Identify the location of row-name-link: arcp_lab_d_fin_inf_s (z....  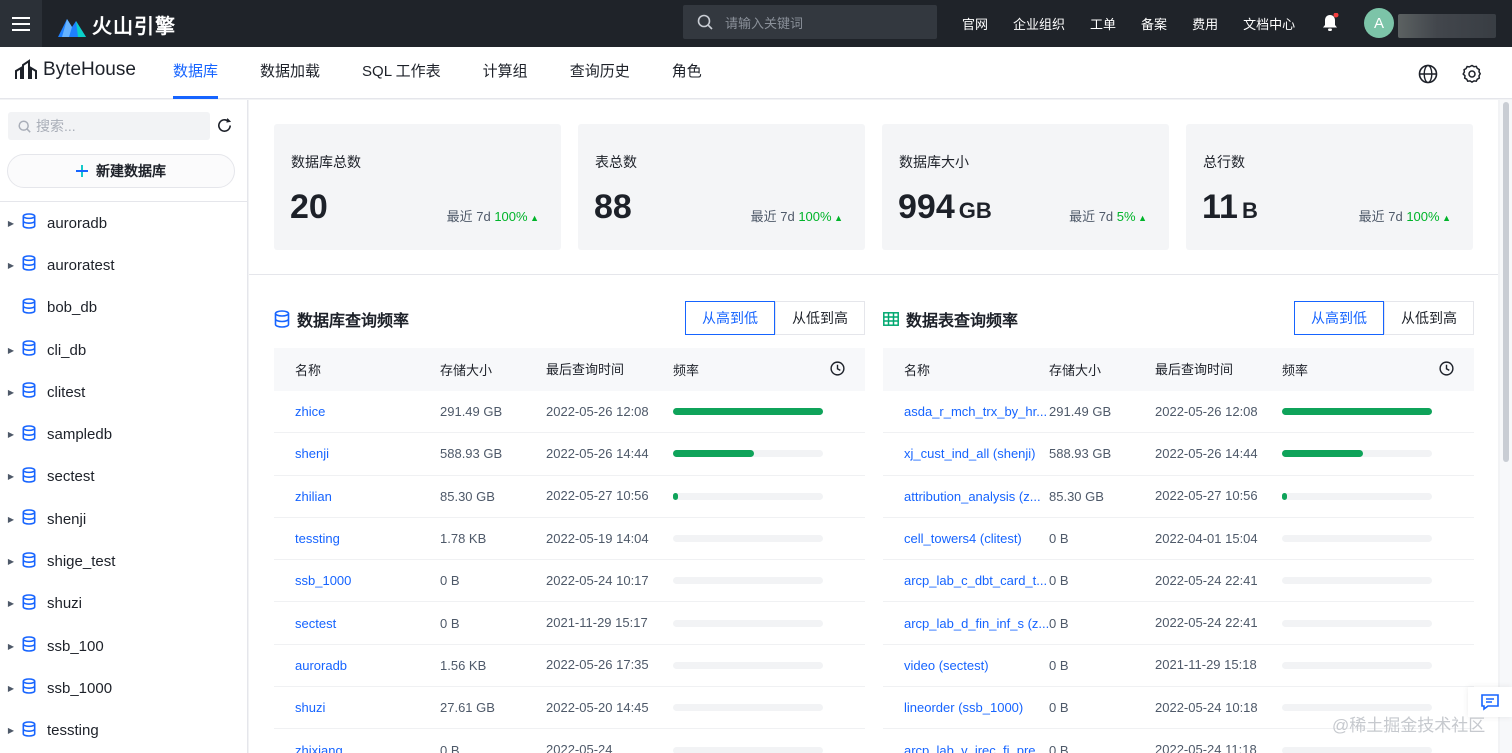
(966, 623).